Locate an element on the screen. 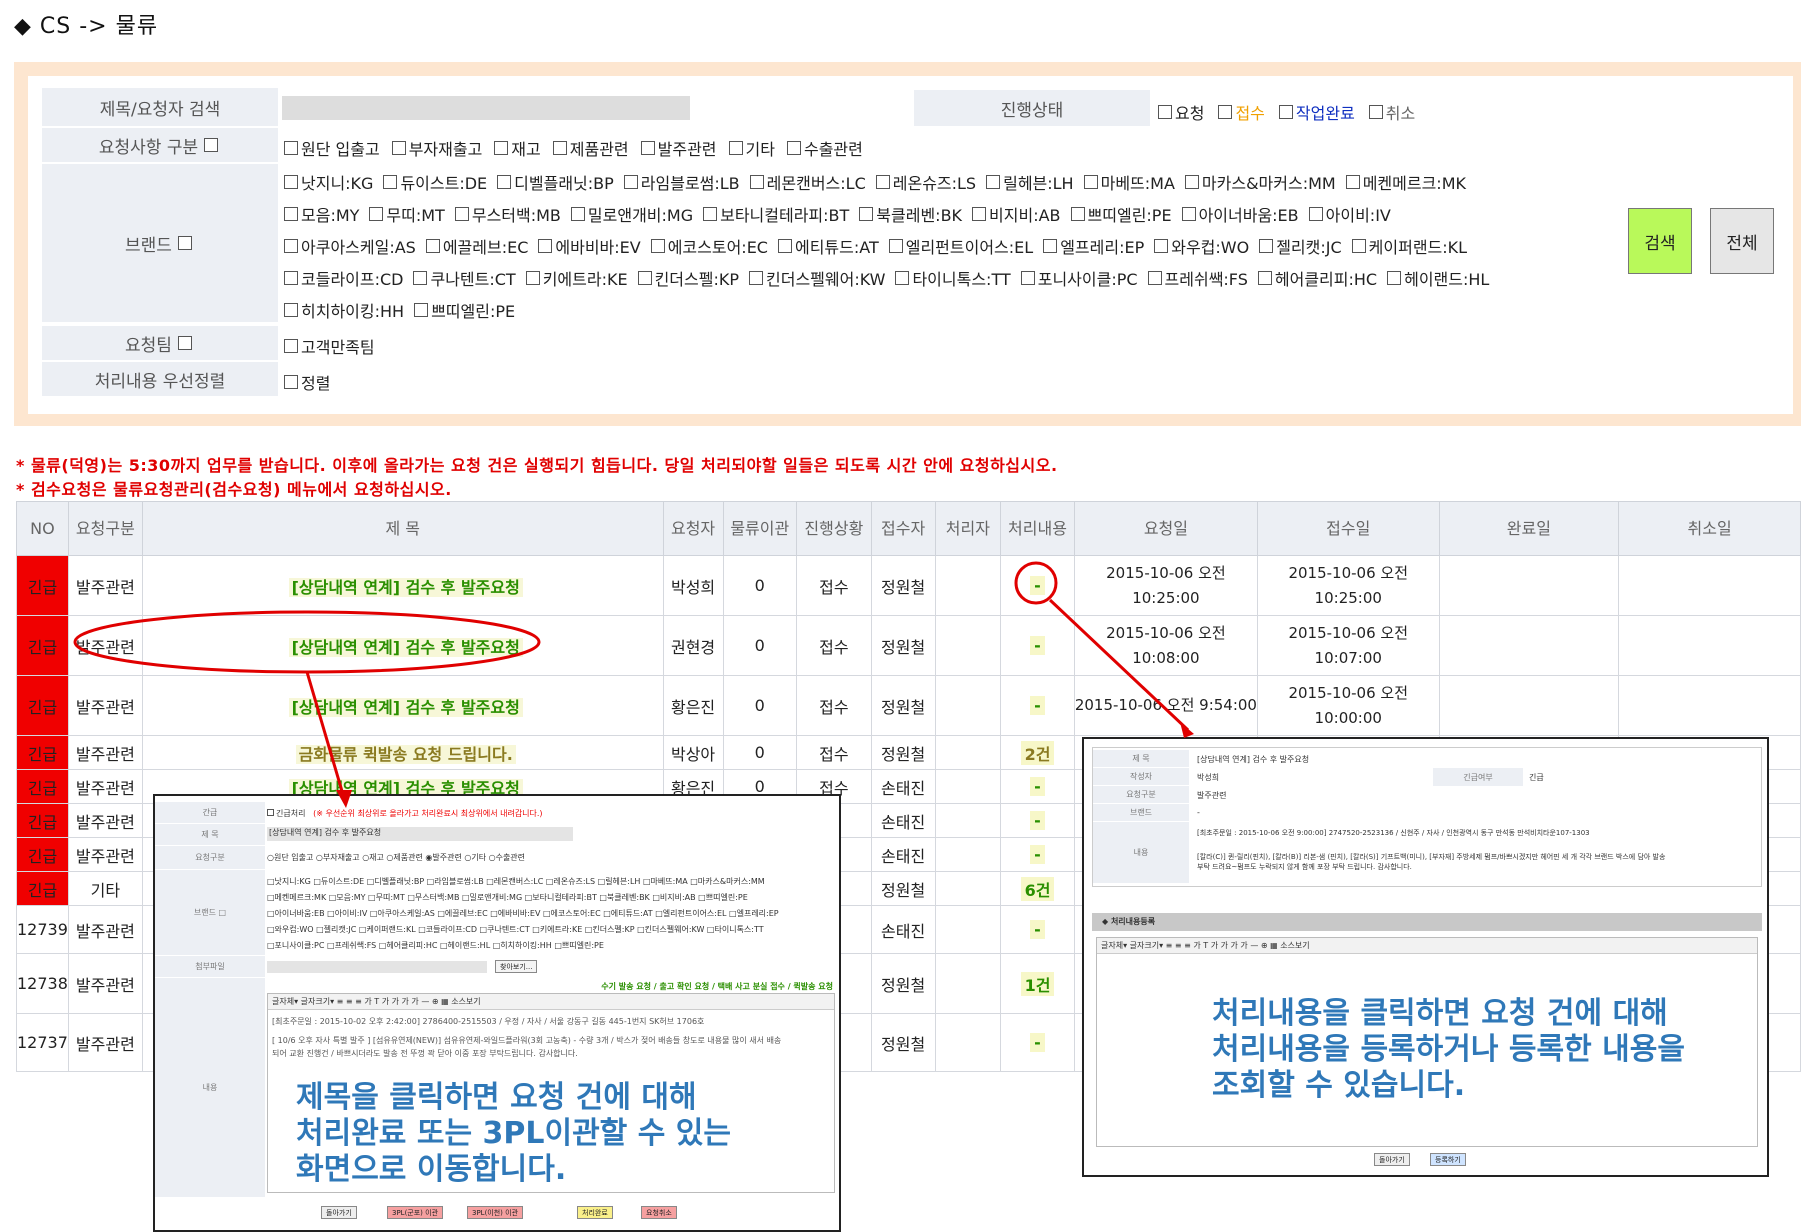  title-highlight-ellipse is located at coordinates (307, 642).